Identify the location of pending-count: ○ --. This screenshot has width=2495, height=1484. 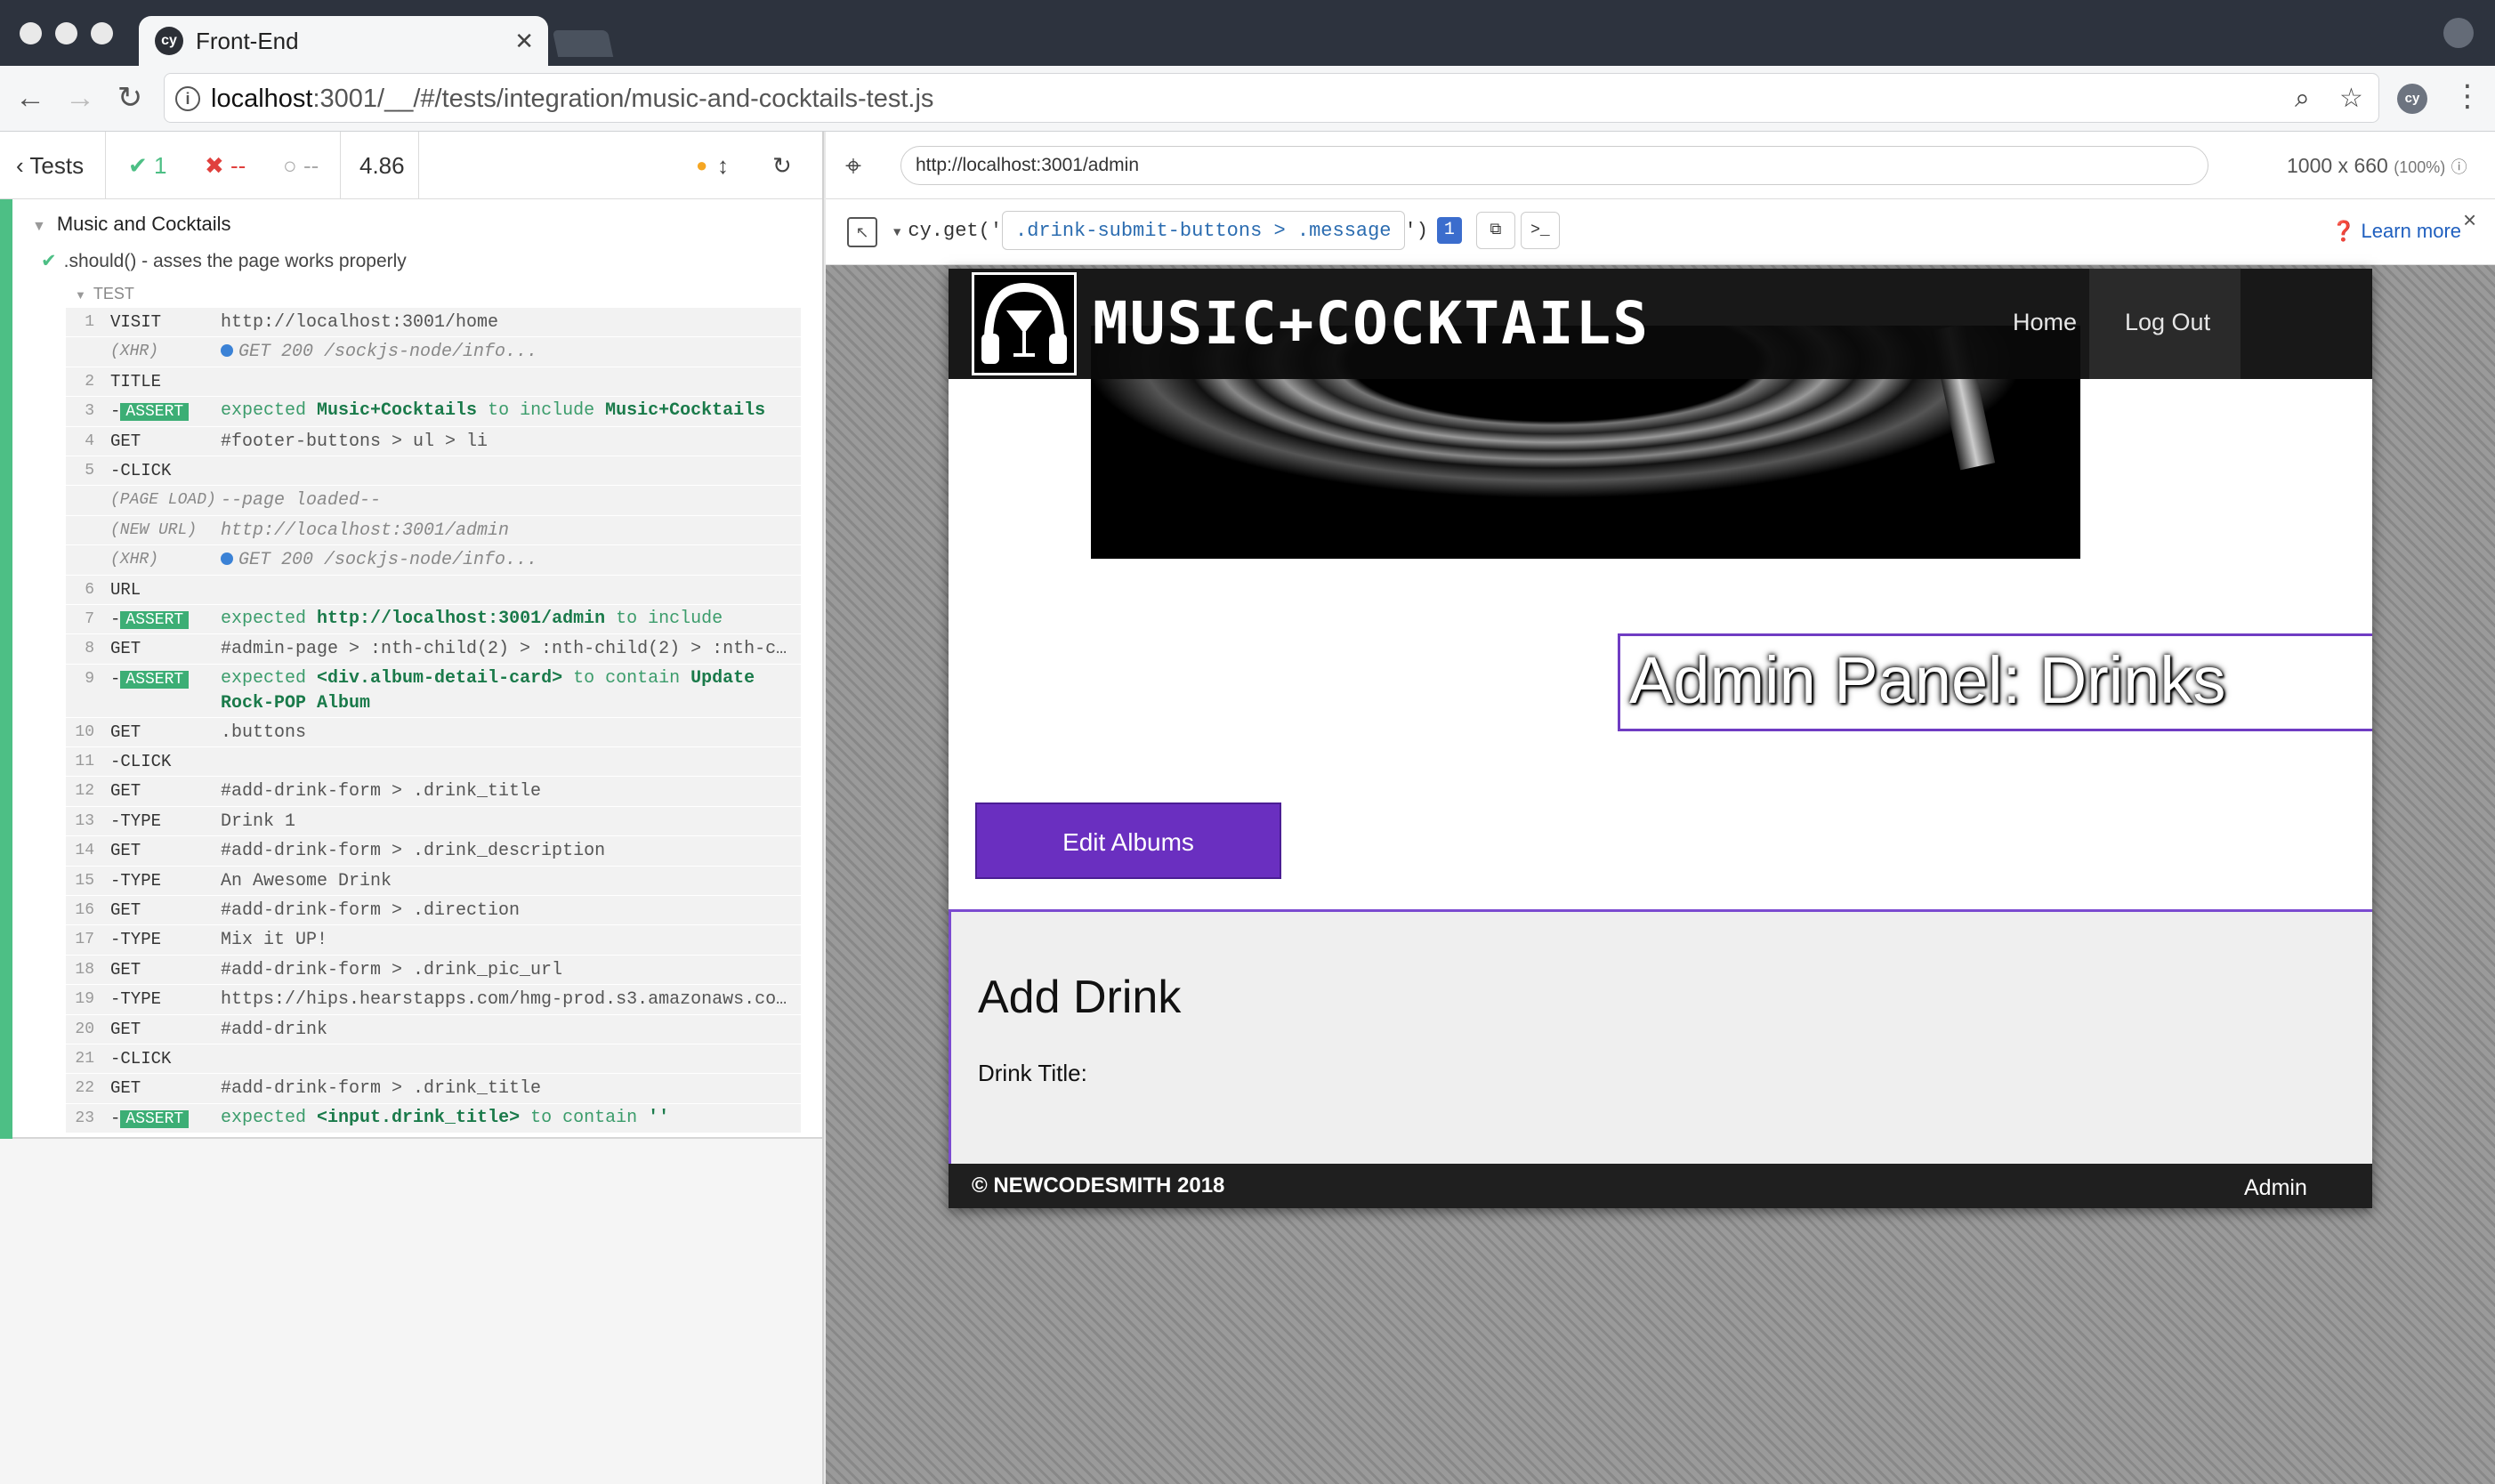
(301, 165).